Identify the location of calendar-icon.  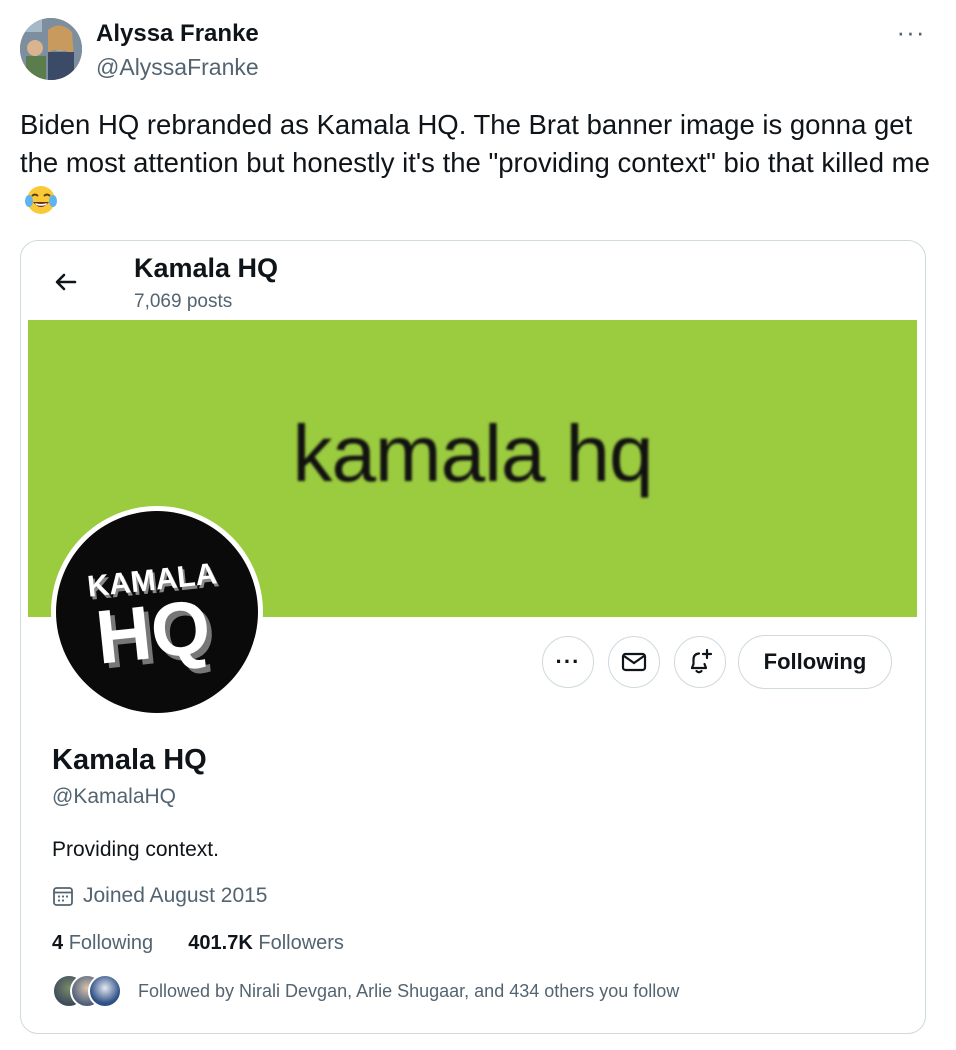
(63, 896).